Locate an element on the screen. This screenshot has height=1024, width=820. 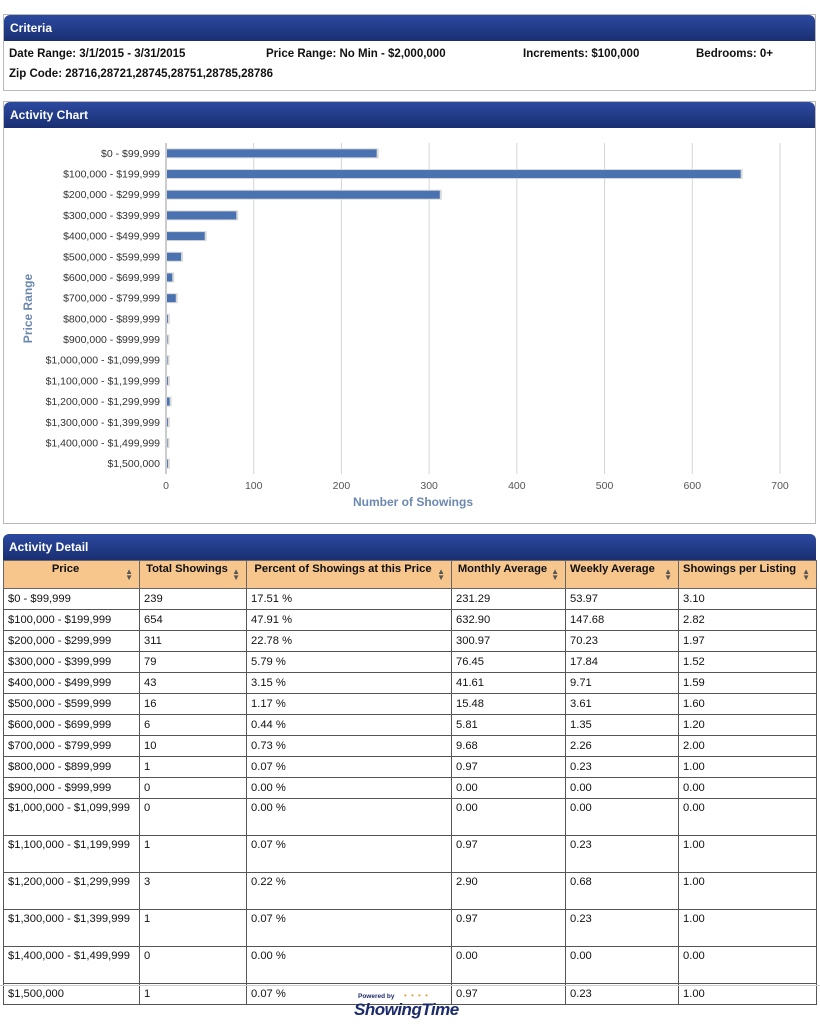
table-cell: 2.00 is located at coordinates (747, 746).